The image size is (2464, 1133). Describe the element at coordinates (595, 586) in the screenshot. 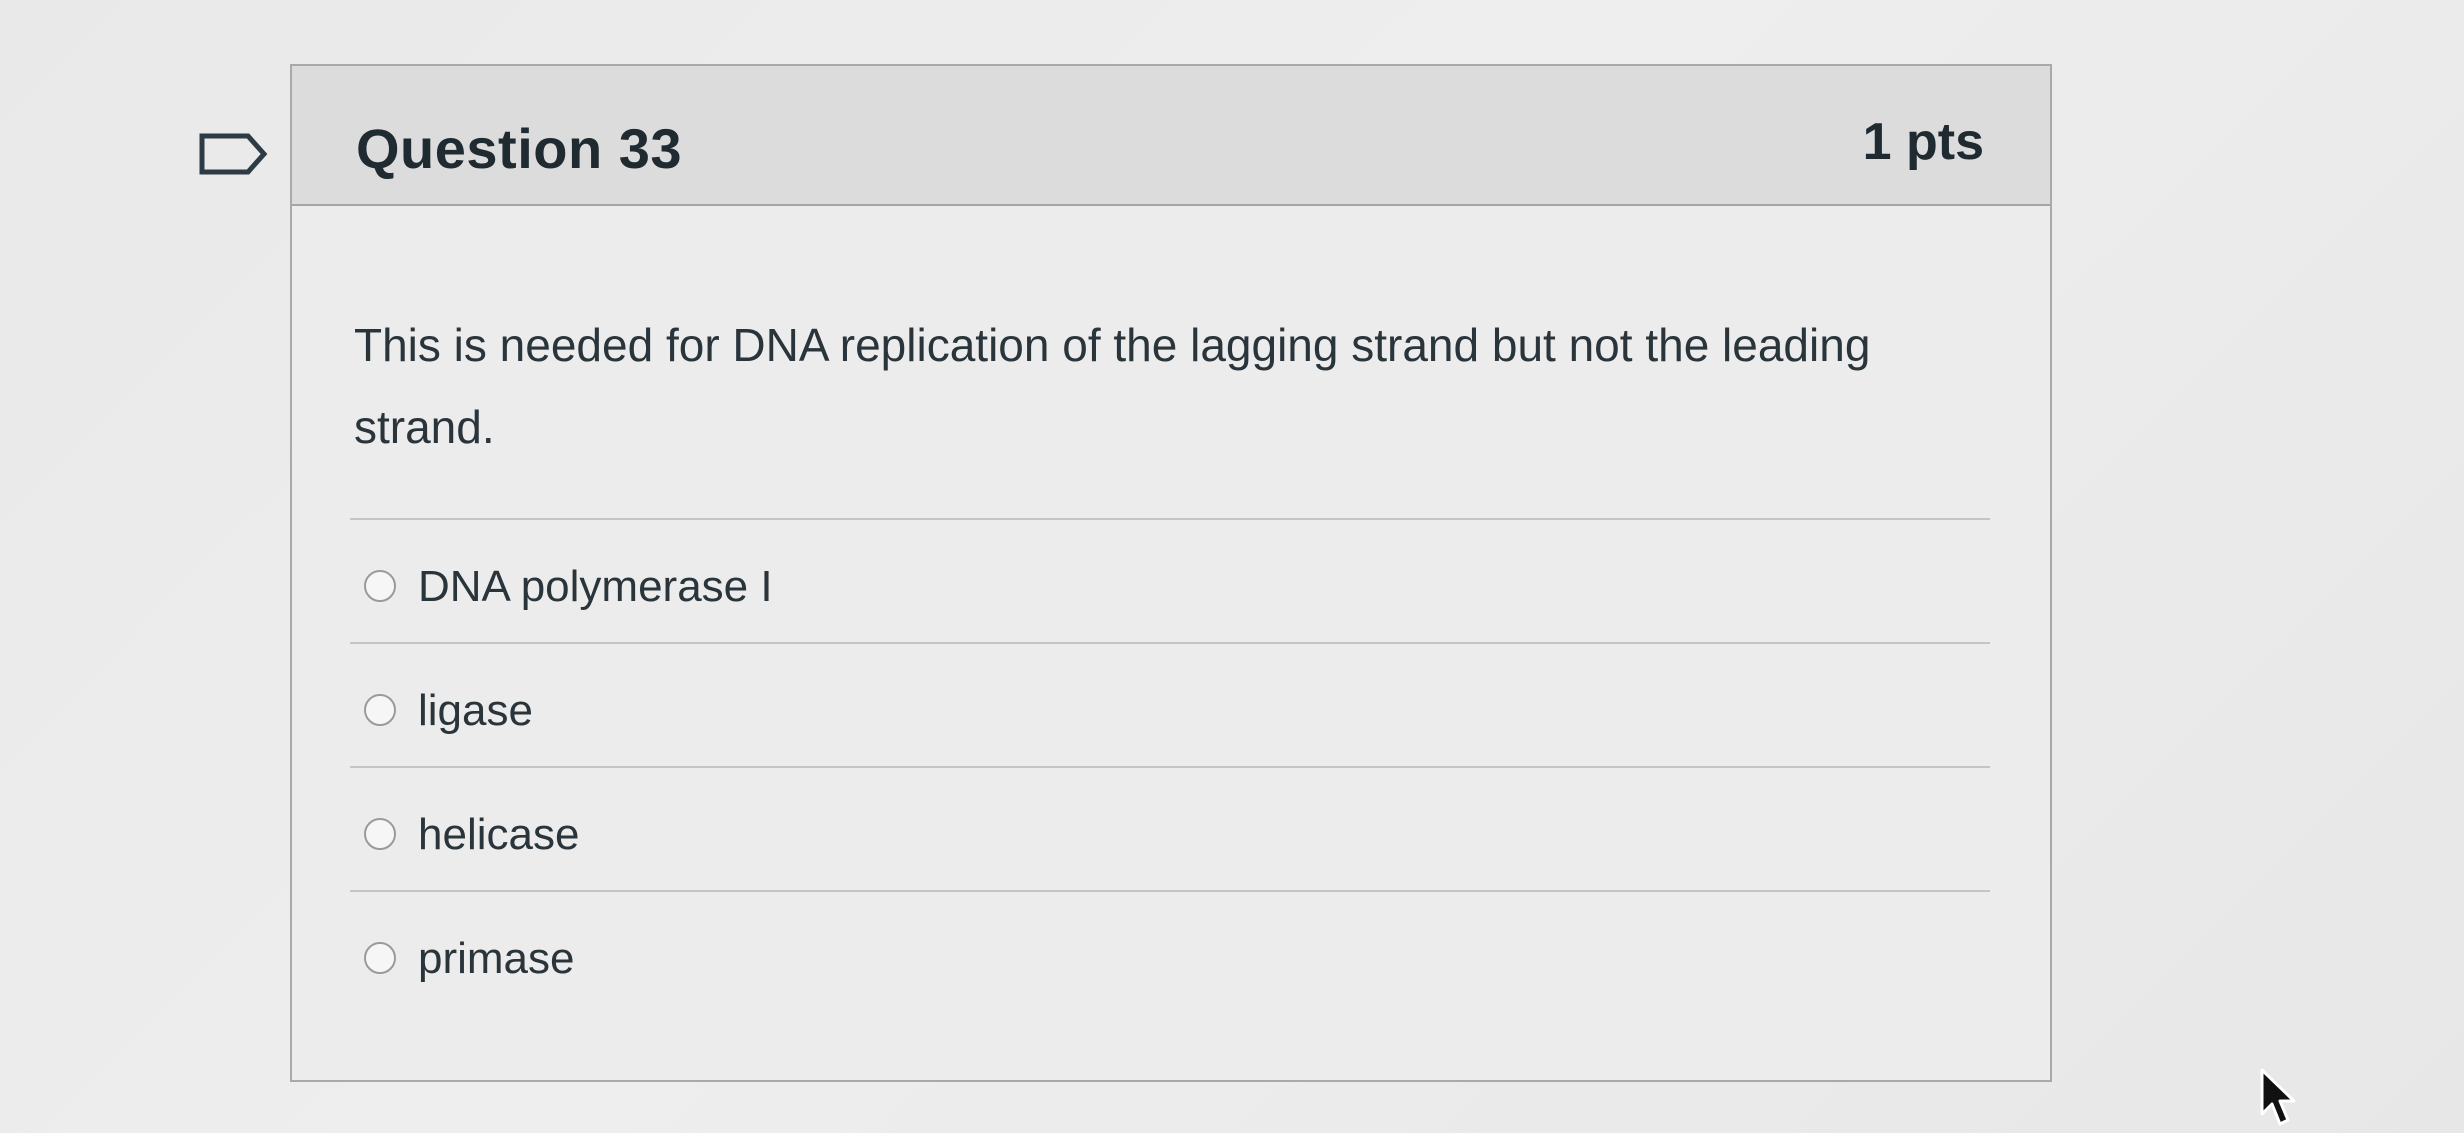

I see `answer-label: DNA polymerase I` at that location.